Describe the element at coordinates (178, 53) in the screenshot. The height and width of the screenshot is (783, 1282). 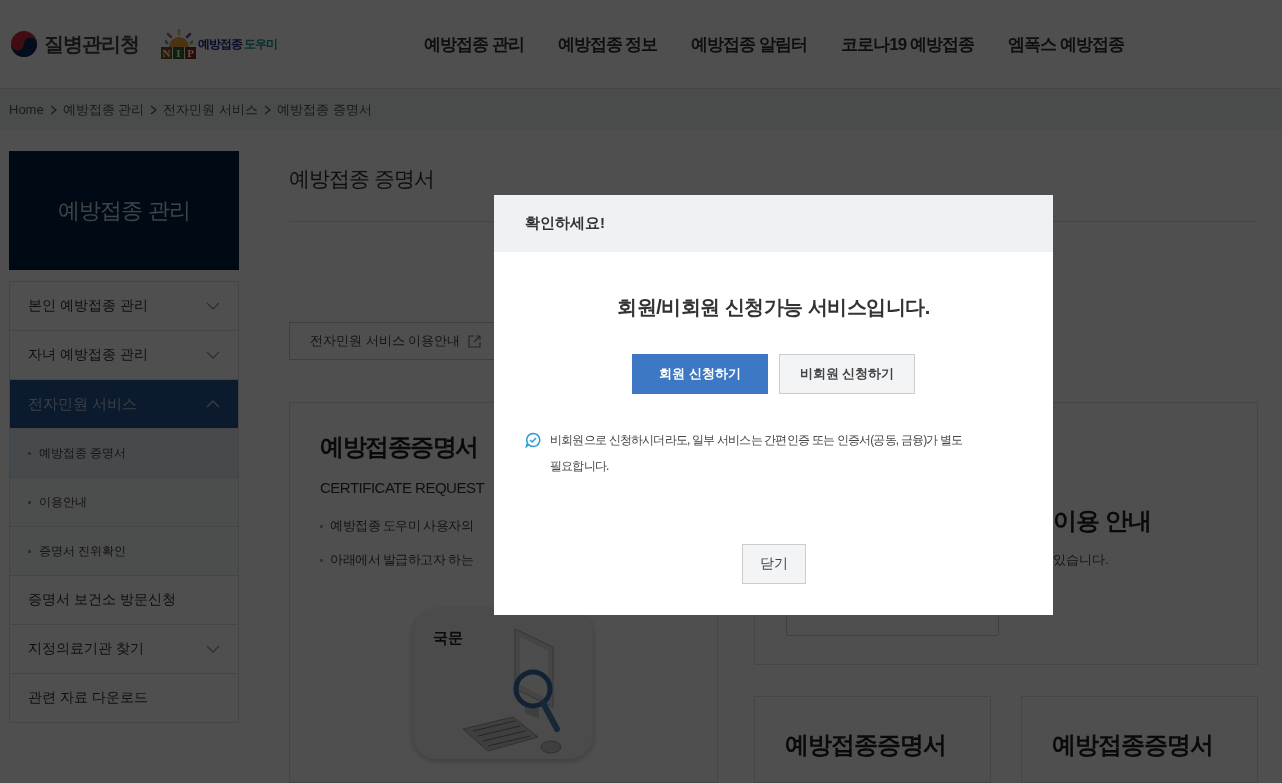
I see `logo-letter: I` at that location.